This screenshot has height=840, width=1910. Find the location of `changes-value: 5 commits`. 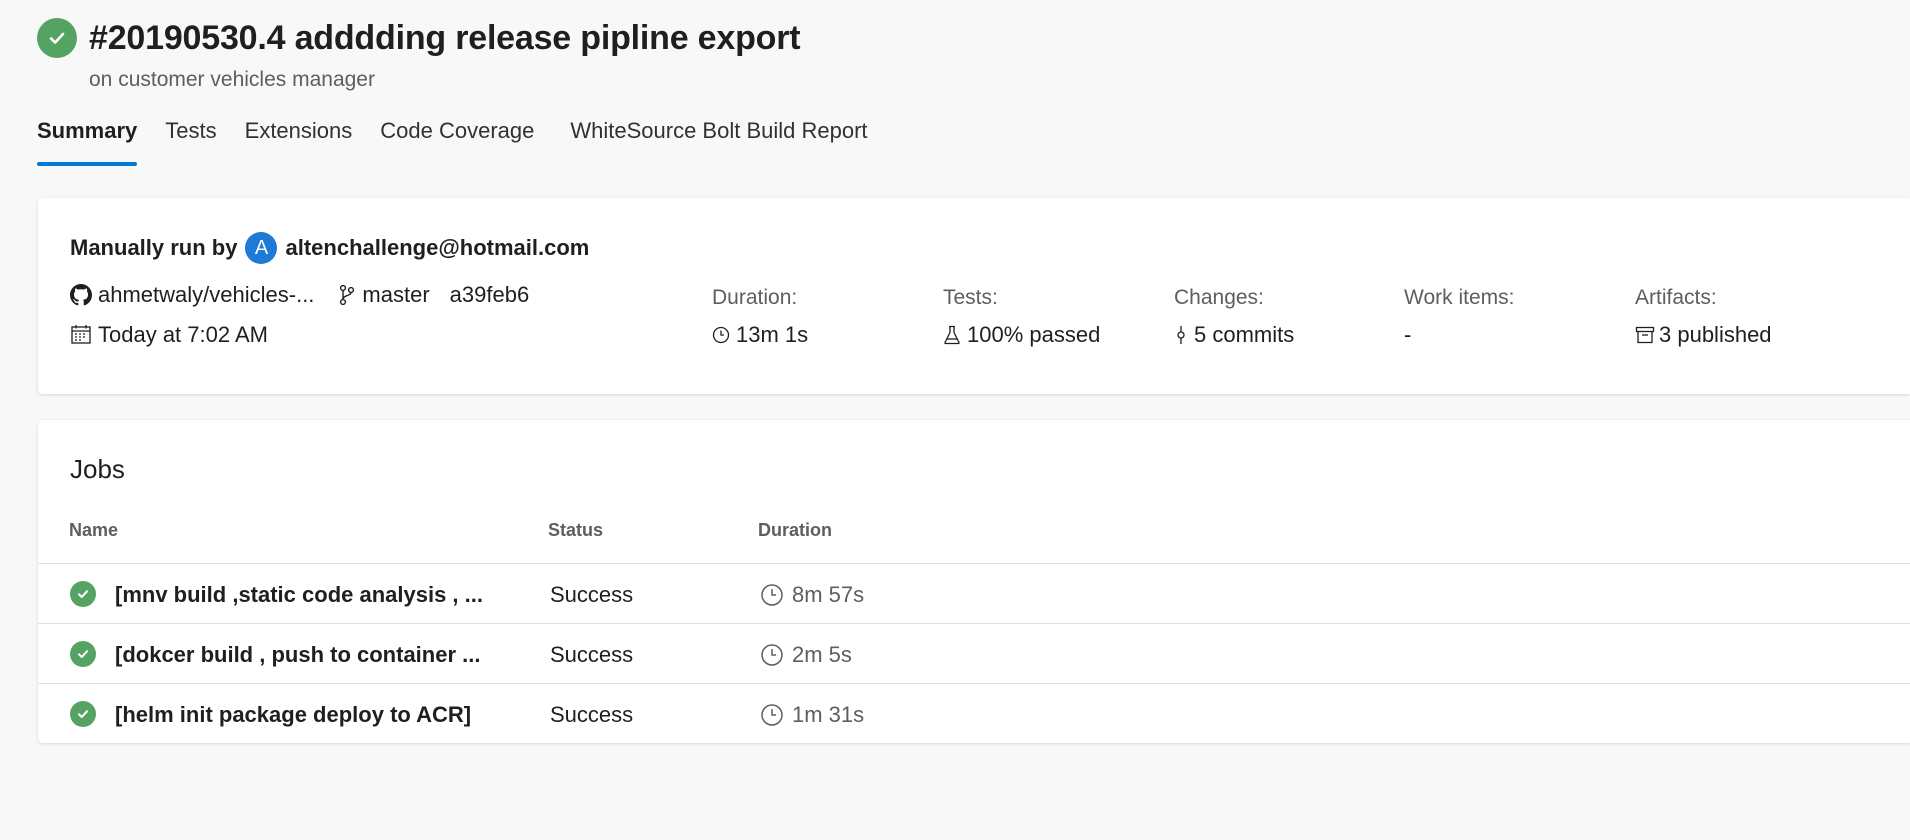

changes-value: 5 commits is located at coordinates (1234, 335).